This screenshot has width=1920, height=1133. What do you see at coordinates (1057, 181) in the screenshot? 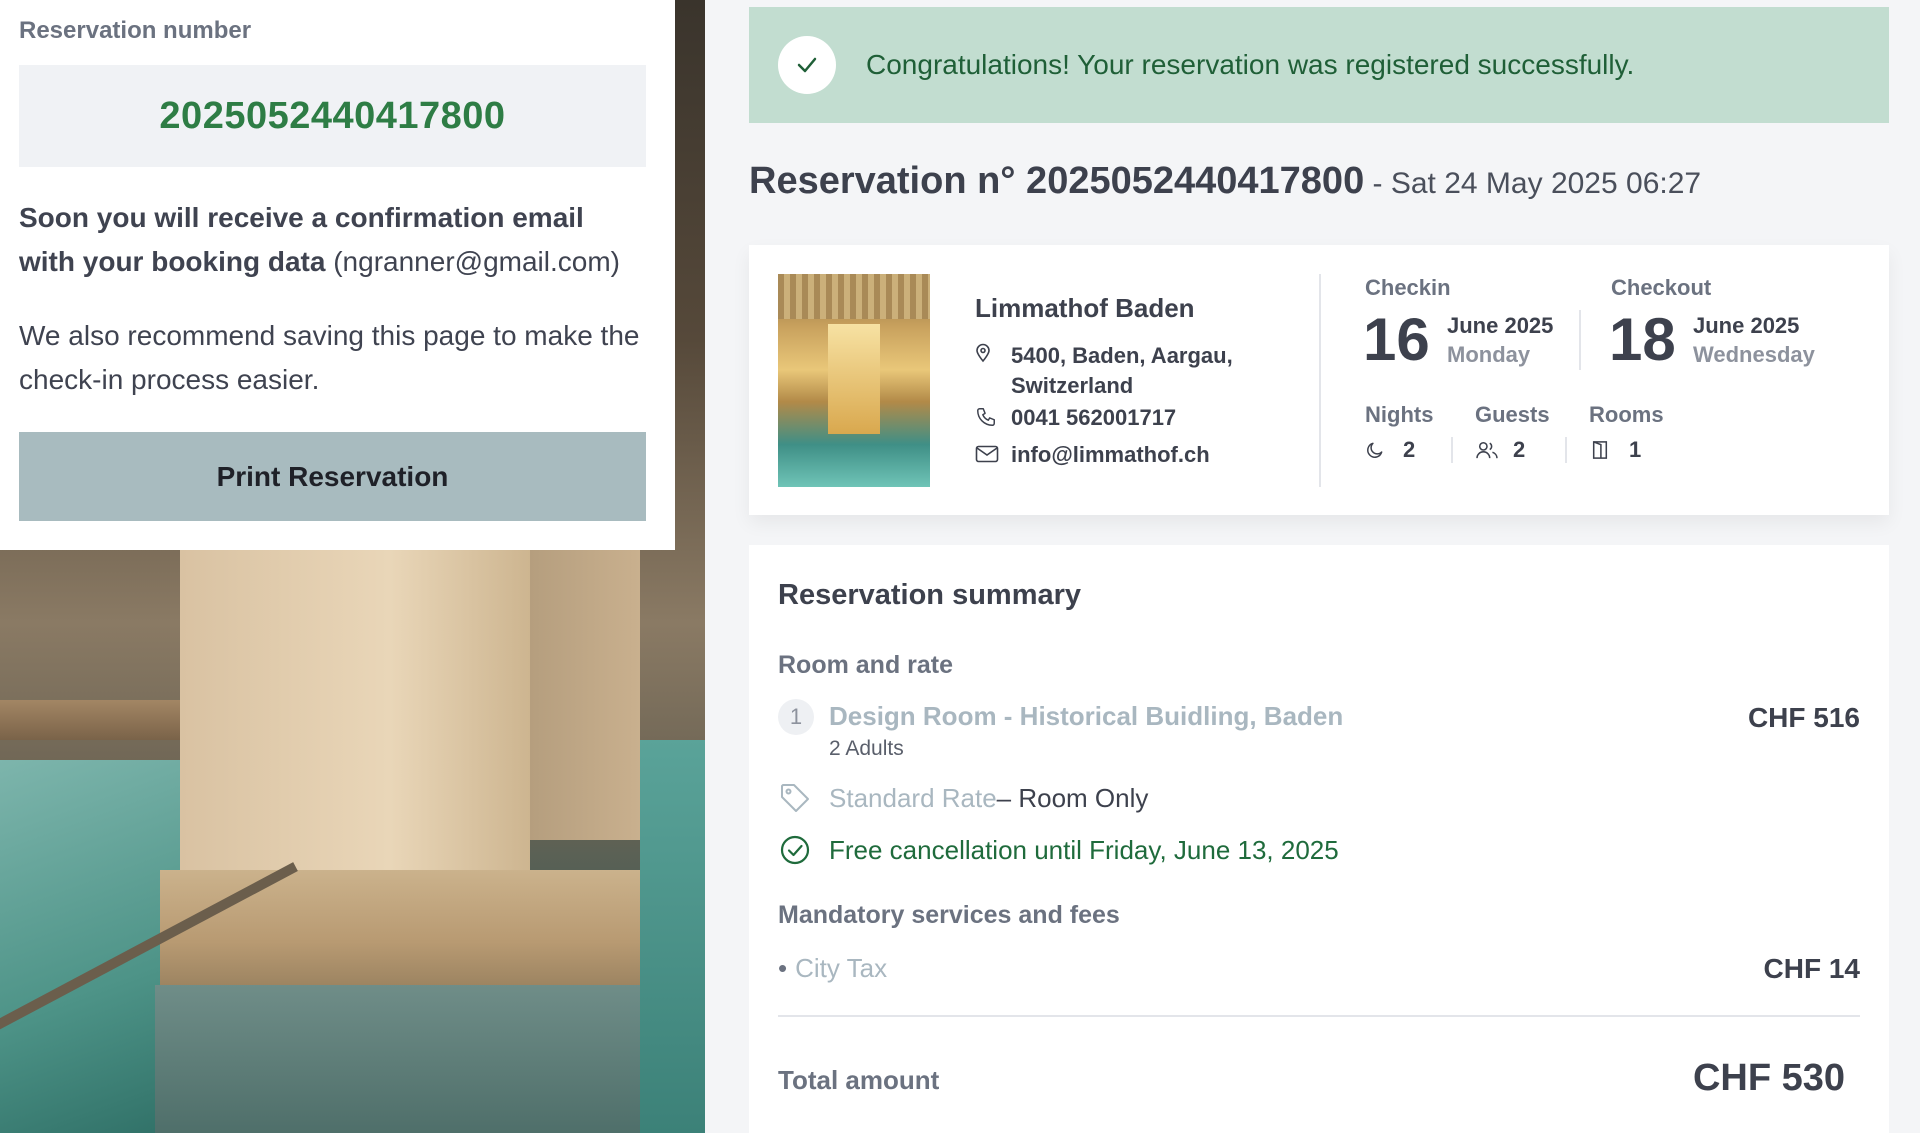
I see `reservation-title: Reservation n° 2025052440417800` at bounding box center [1057, 181].